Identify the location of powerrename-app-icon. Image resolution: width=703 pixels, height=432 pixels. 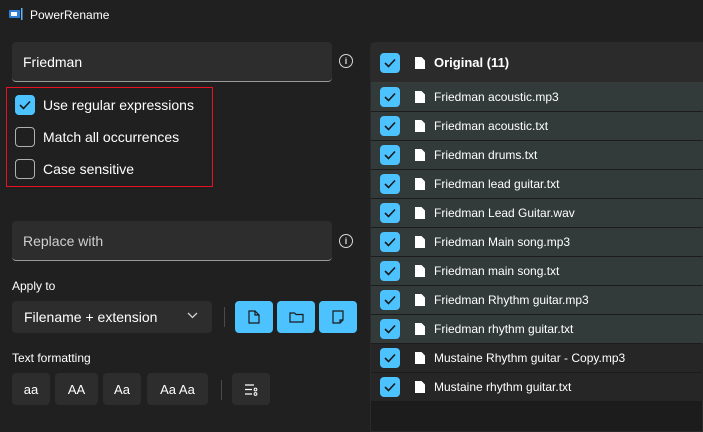
(16, 14).